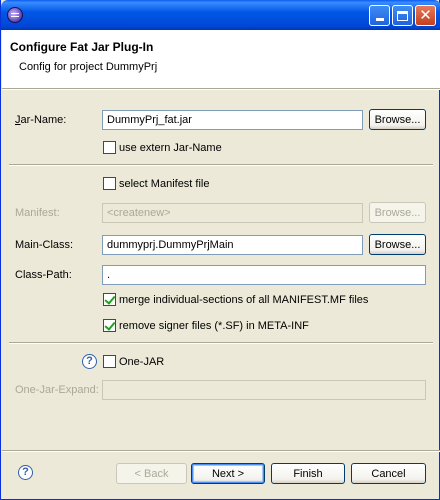 This screenshot has width=440, height=500. What do you see at coordinates (88, 67) in the screenshot?
I see `page-subtitle: Config for project DummyPrj` at bounding box center [88, 67].